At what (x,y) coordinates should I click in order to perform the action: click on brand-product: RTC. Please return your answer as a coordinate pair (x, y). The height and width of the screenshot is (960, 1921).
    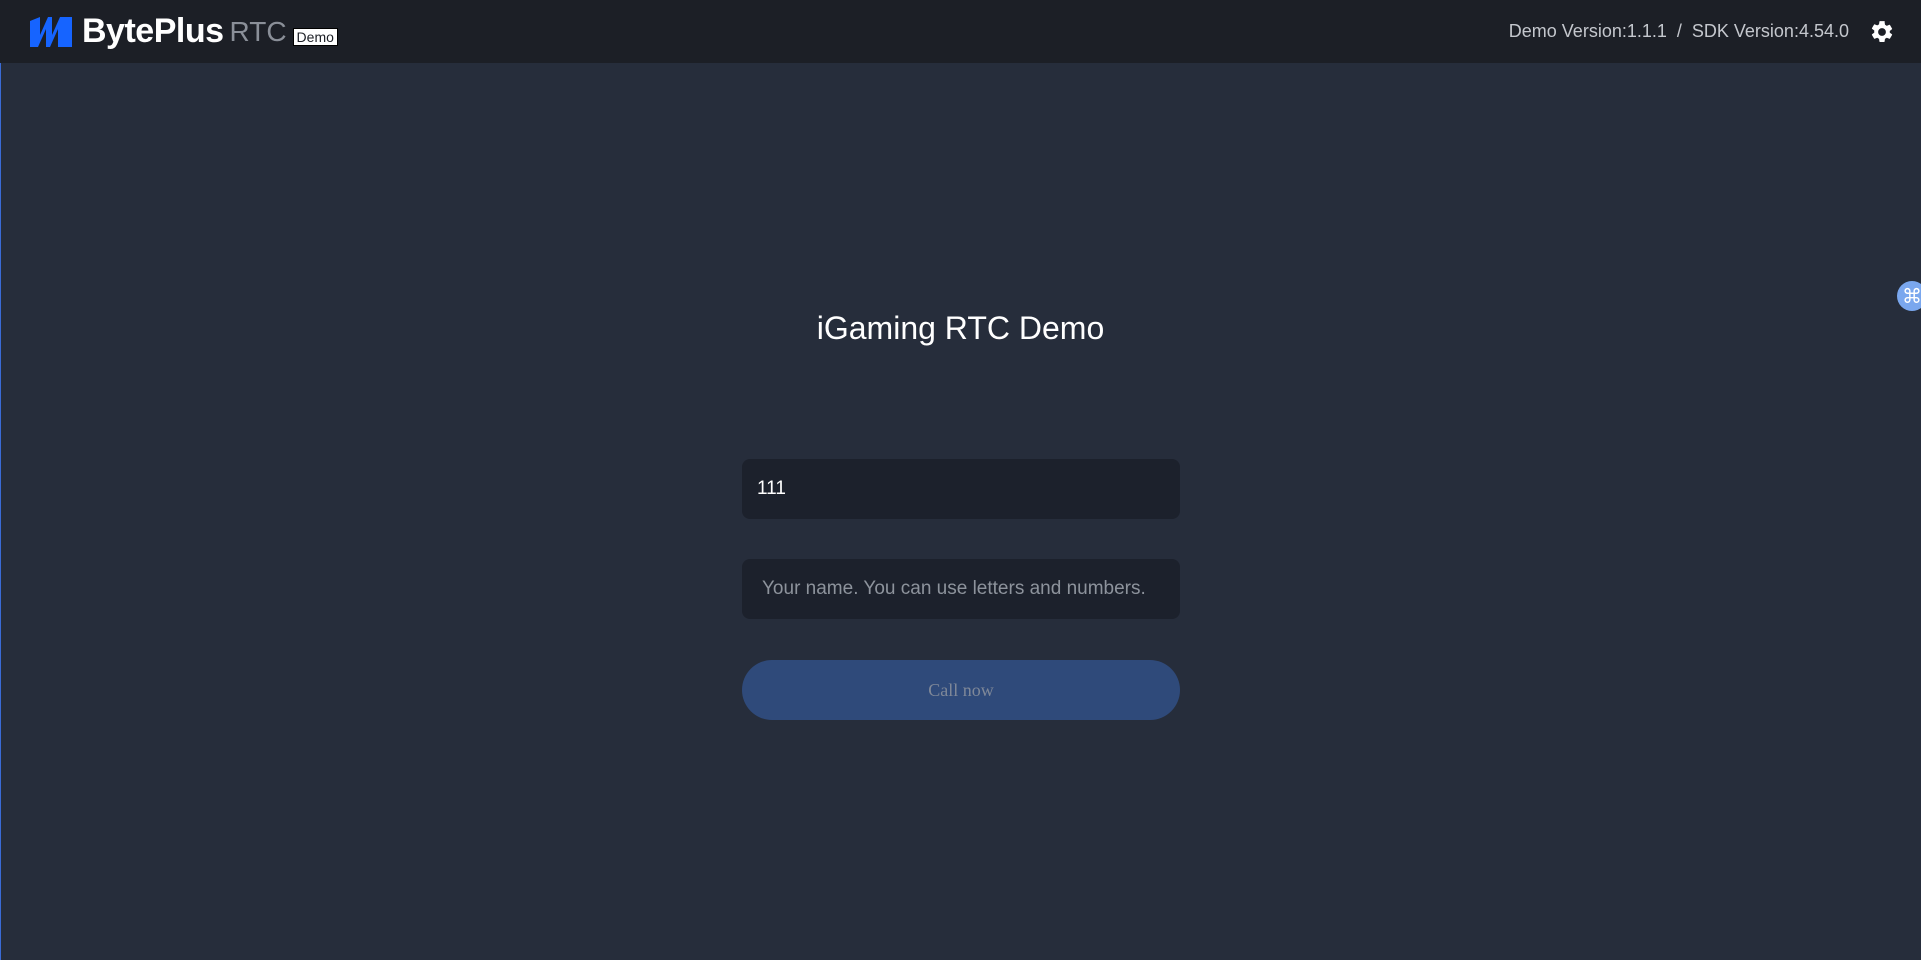
    Looking at the image, I should click on (258, 31).